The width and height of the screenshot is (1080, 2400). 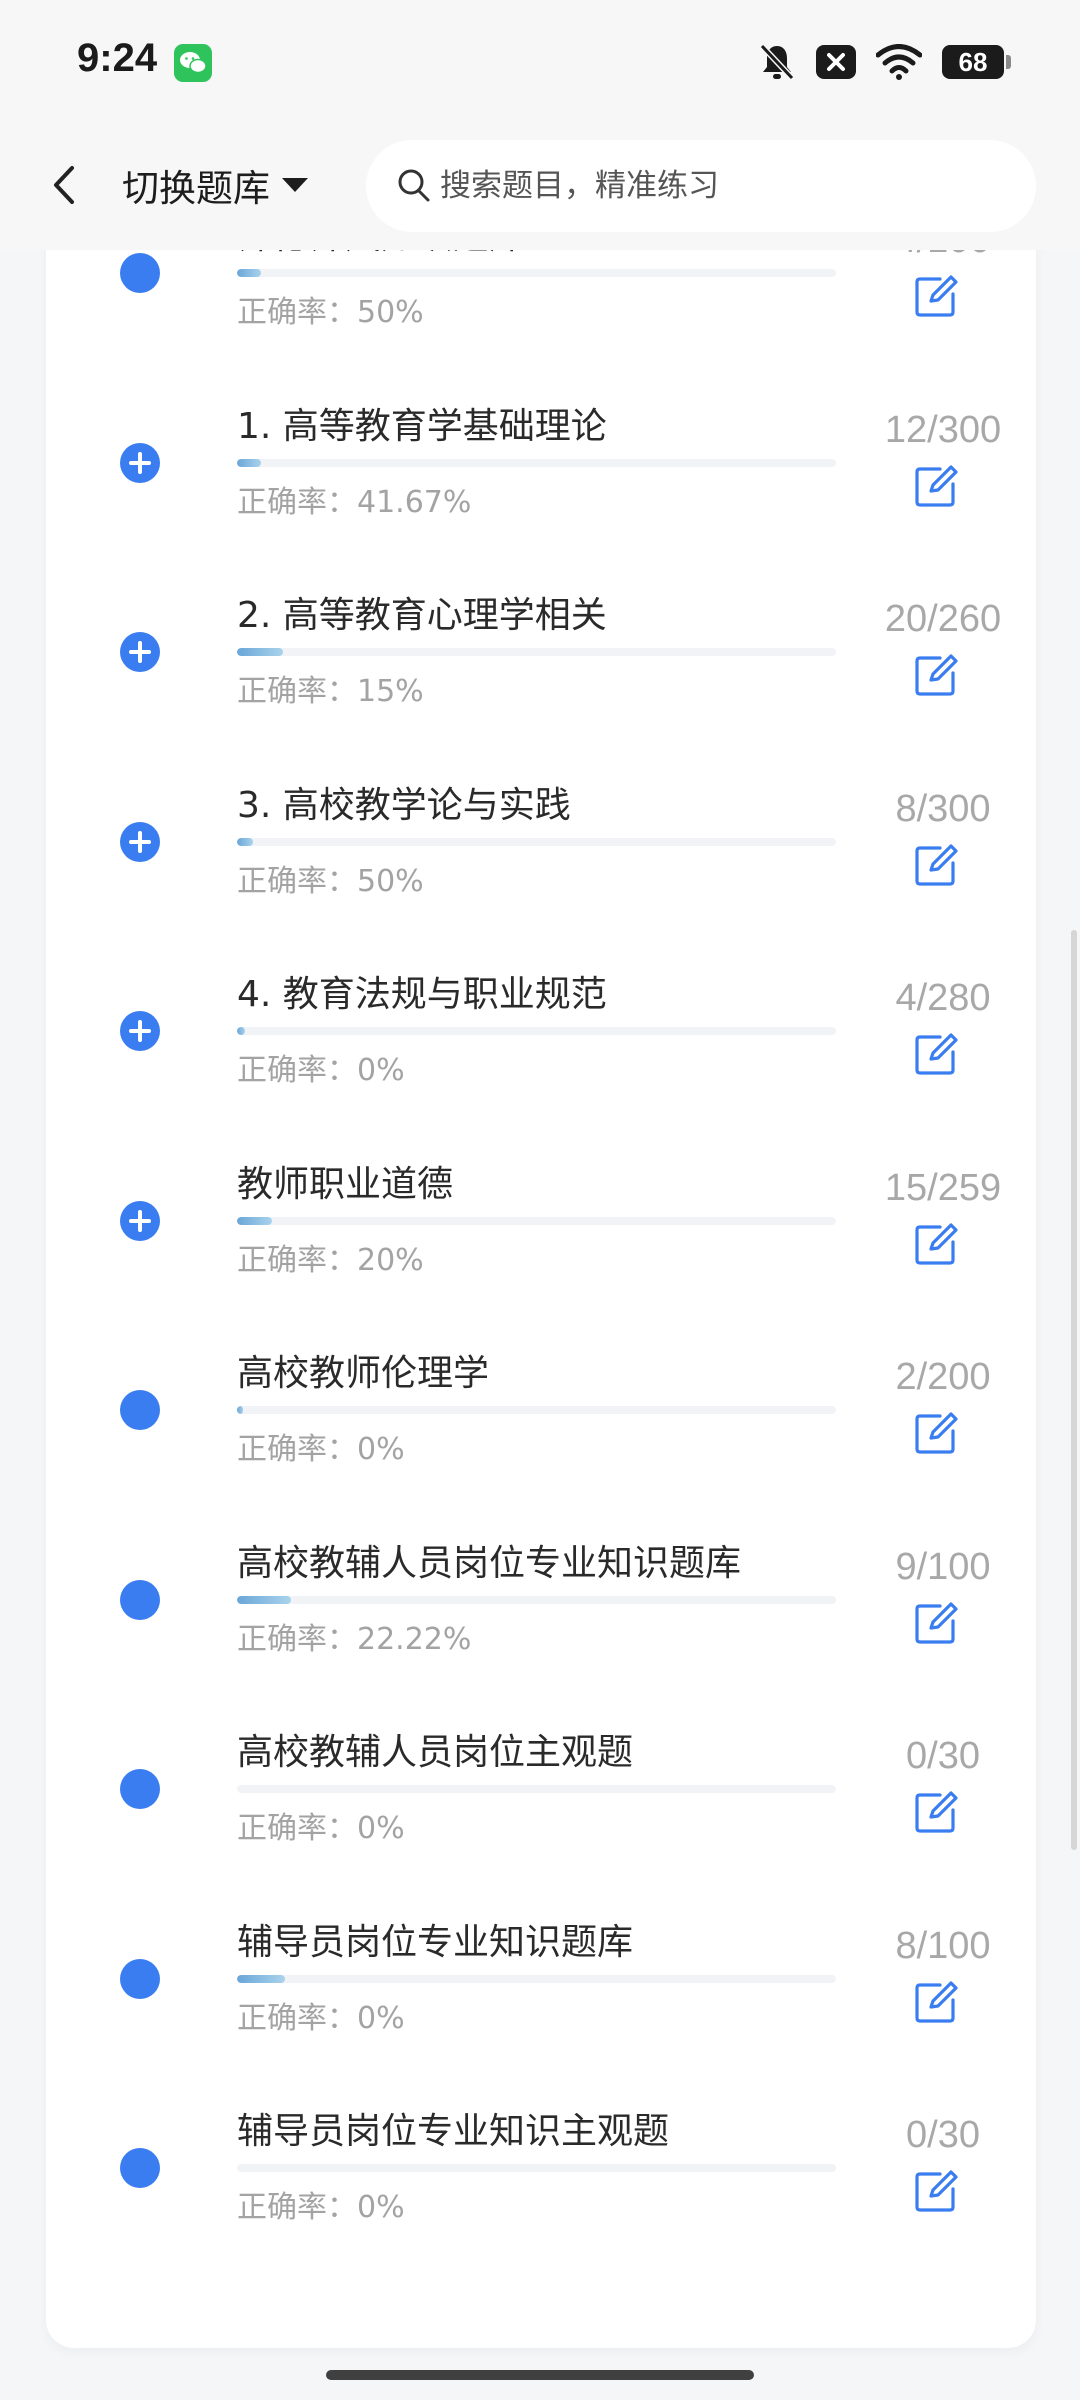 I want to click on item-title: 高校教辅人员岗位主观题, so click(x=435, y=1752).